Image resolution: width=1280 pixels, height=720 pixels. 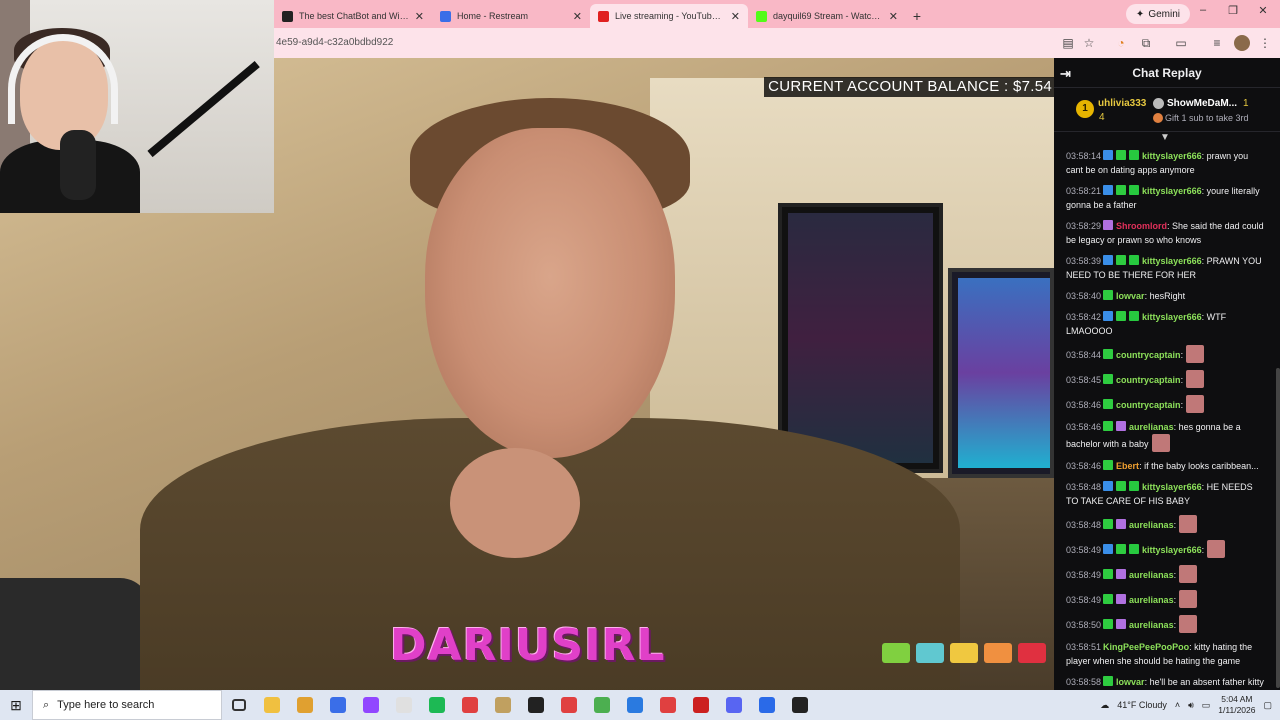 What do you see at coordinates (511, 16) in the screenshot?
I see `browser-tab: Home - Restream ✕` at bounding box center [511, 16].